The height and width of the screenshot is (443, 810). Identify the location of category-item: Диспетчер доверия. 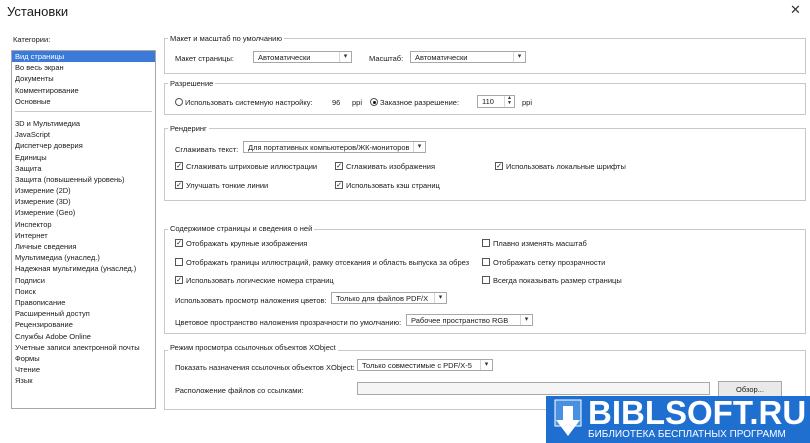
(83, 145).